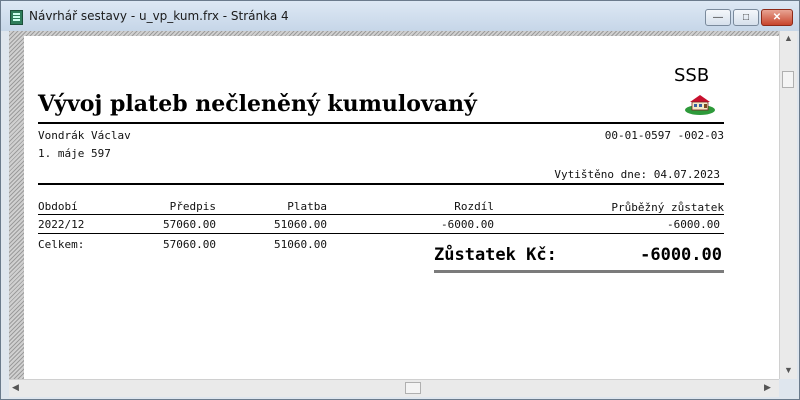 This screenshot has width=800, height=400. What do you see at coordinates (667, 207) in the screenshot?
I see `column-header-balance: Průběžný zůstatek` at bounding box center [667, 207].